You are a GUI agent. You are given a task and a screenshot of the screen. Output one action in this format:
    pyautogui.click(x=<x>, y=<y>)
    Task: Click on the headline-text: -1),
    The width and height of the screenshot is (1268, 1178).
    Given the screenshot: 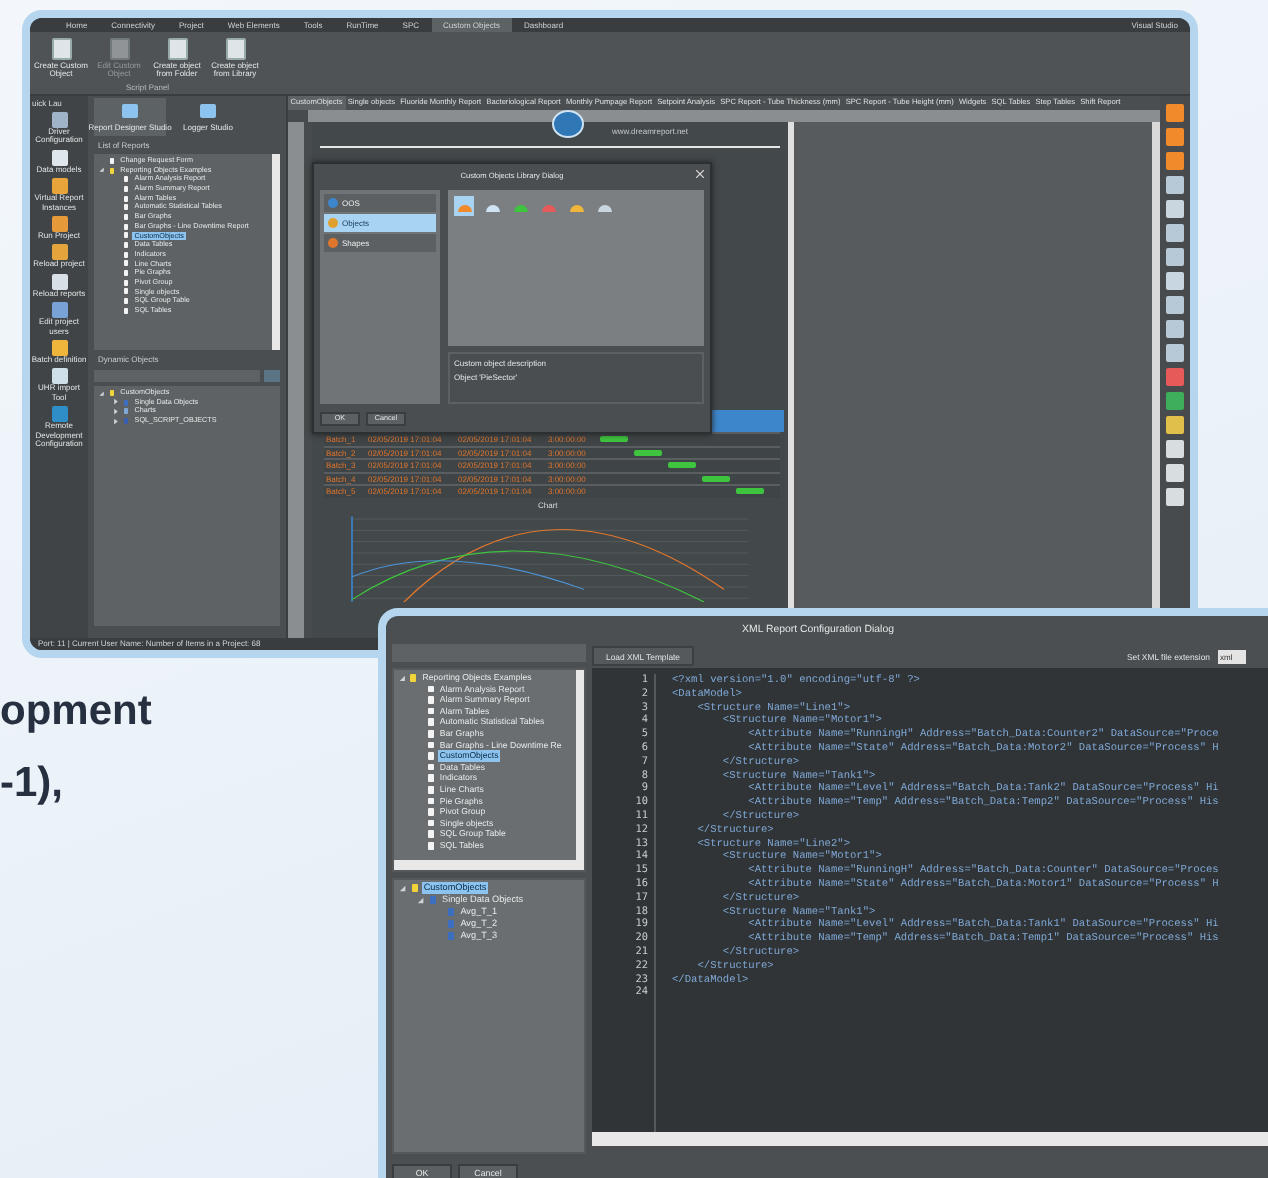 What is the action you would take?
    pyautogui.click(x=31, y=784)
    